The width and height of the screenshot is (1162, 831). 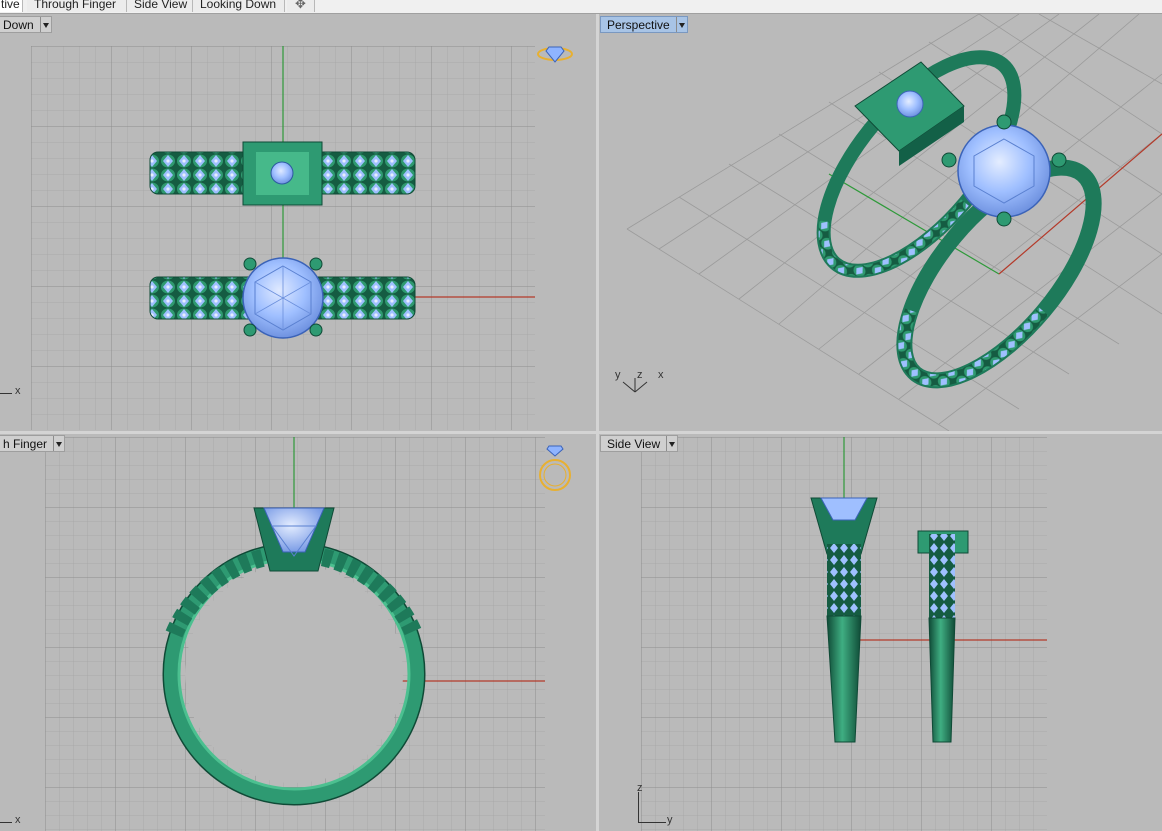 I want to click on viewport-title-looking-down: Down, so click(x=26, y=24).